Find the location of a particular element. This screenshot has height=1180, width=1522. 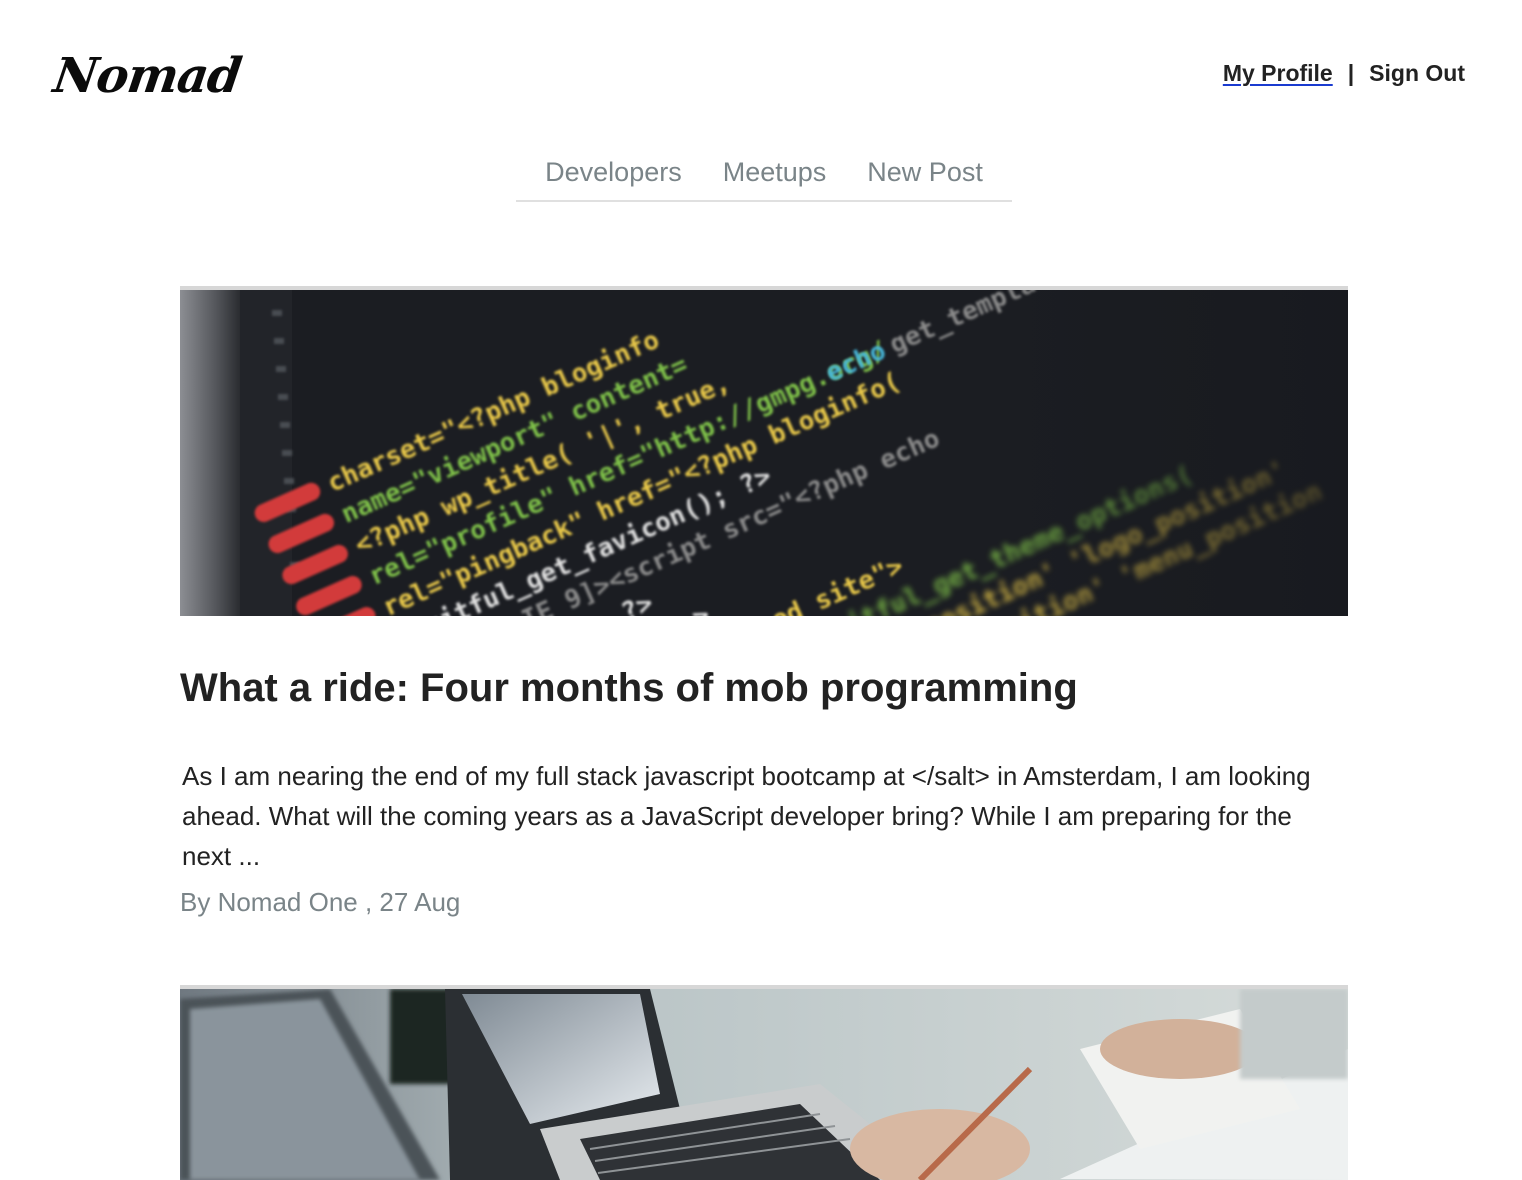

account-links: My Profile | Sign Out is located at coordinates (1344, 73).